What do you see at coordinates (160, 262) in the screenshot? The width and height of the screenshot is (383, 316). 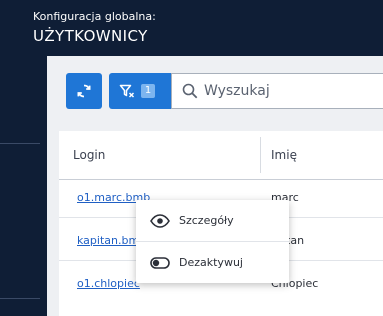 I see `toggle-off-icon` at bounding box center [160, 262].